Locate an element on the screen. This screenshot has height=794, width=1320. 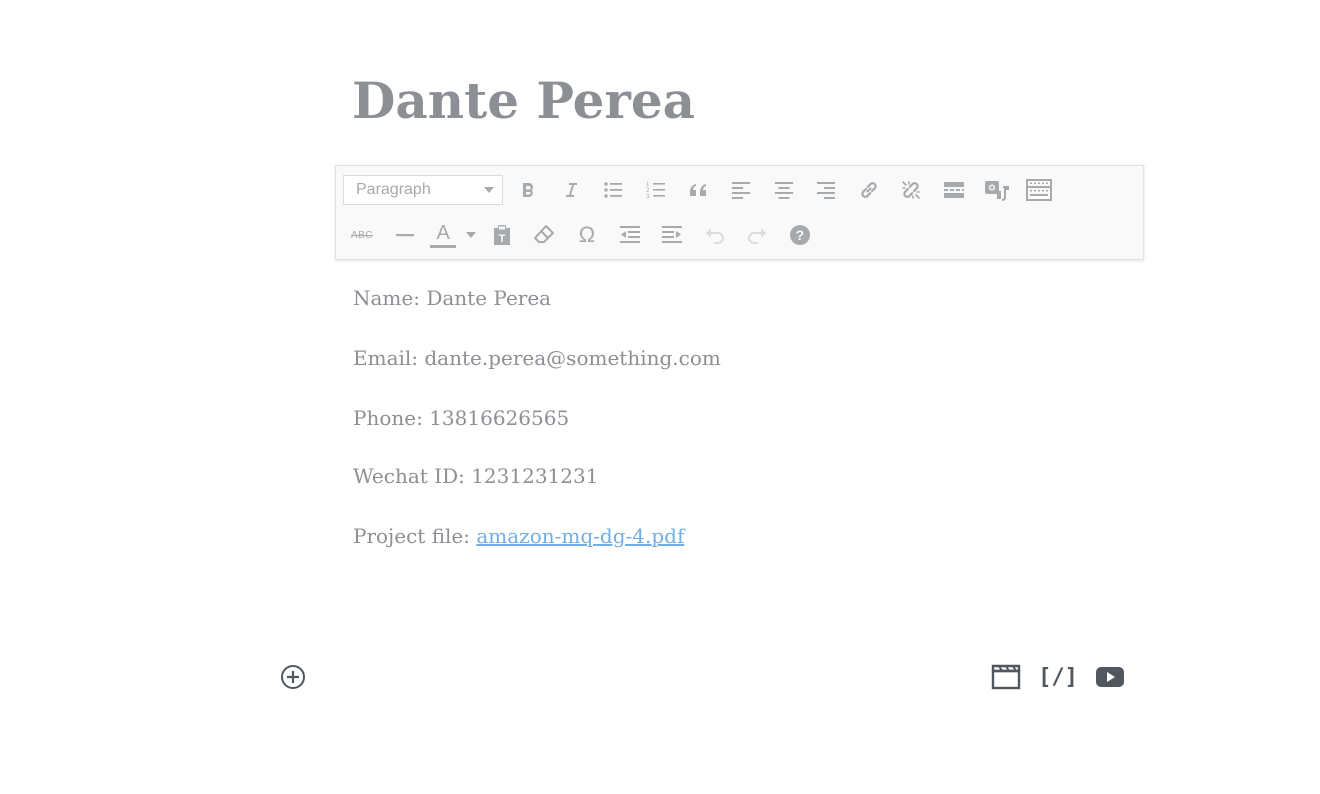
bullet-list-button is located at coordinates (613, 190).